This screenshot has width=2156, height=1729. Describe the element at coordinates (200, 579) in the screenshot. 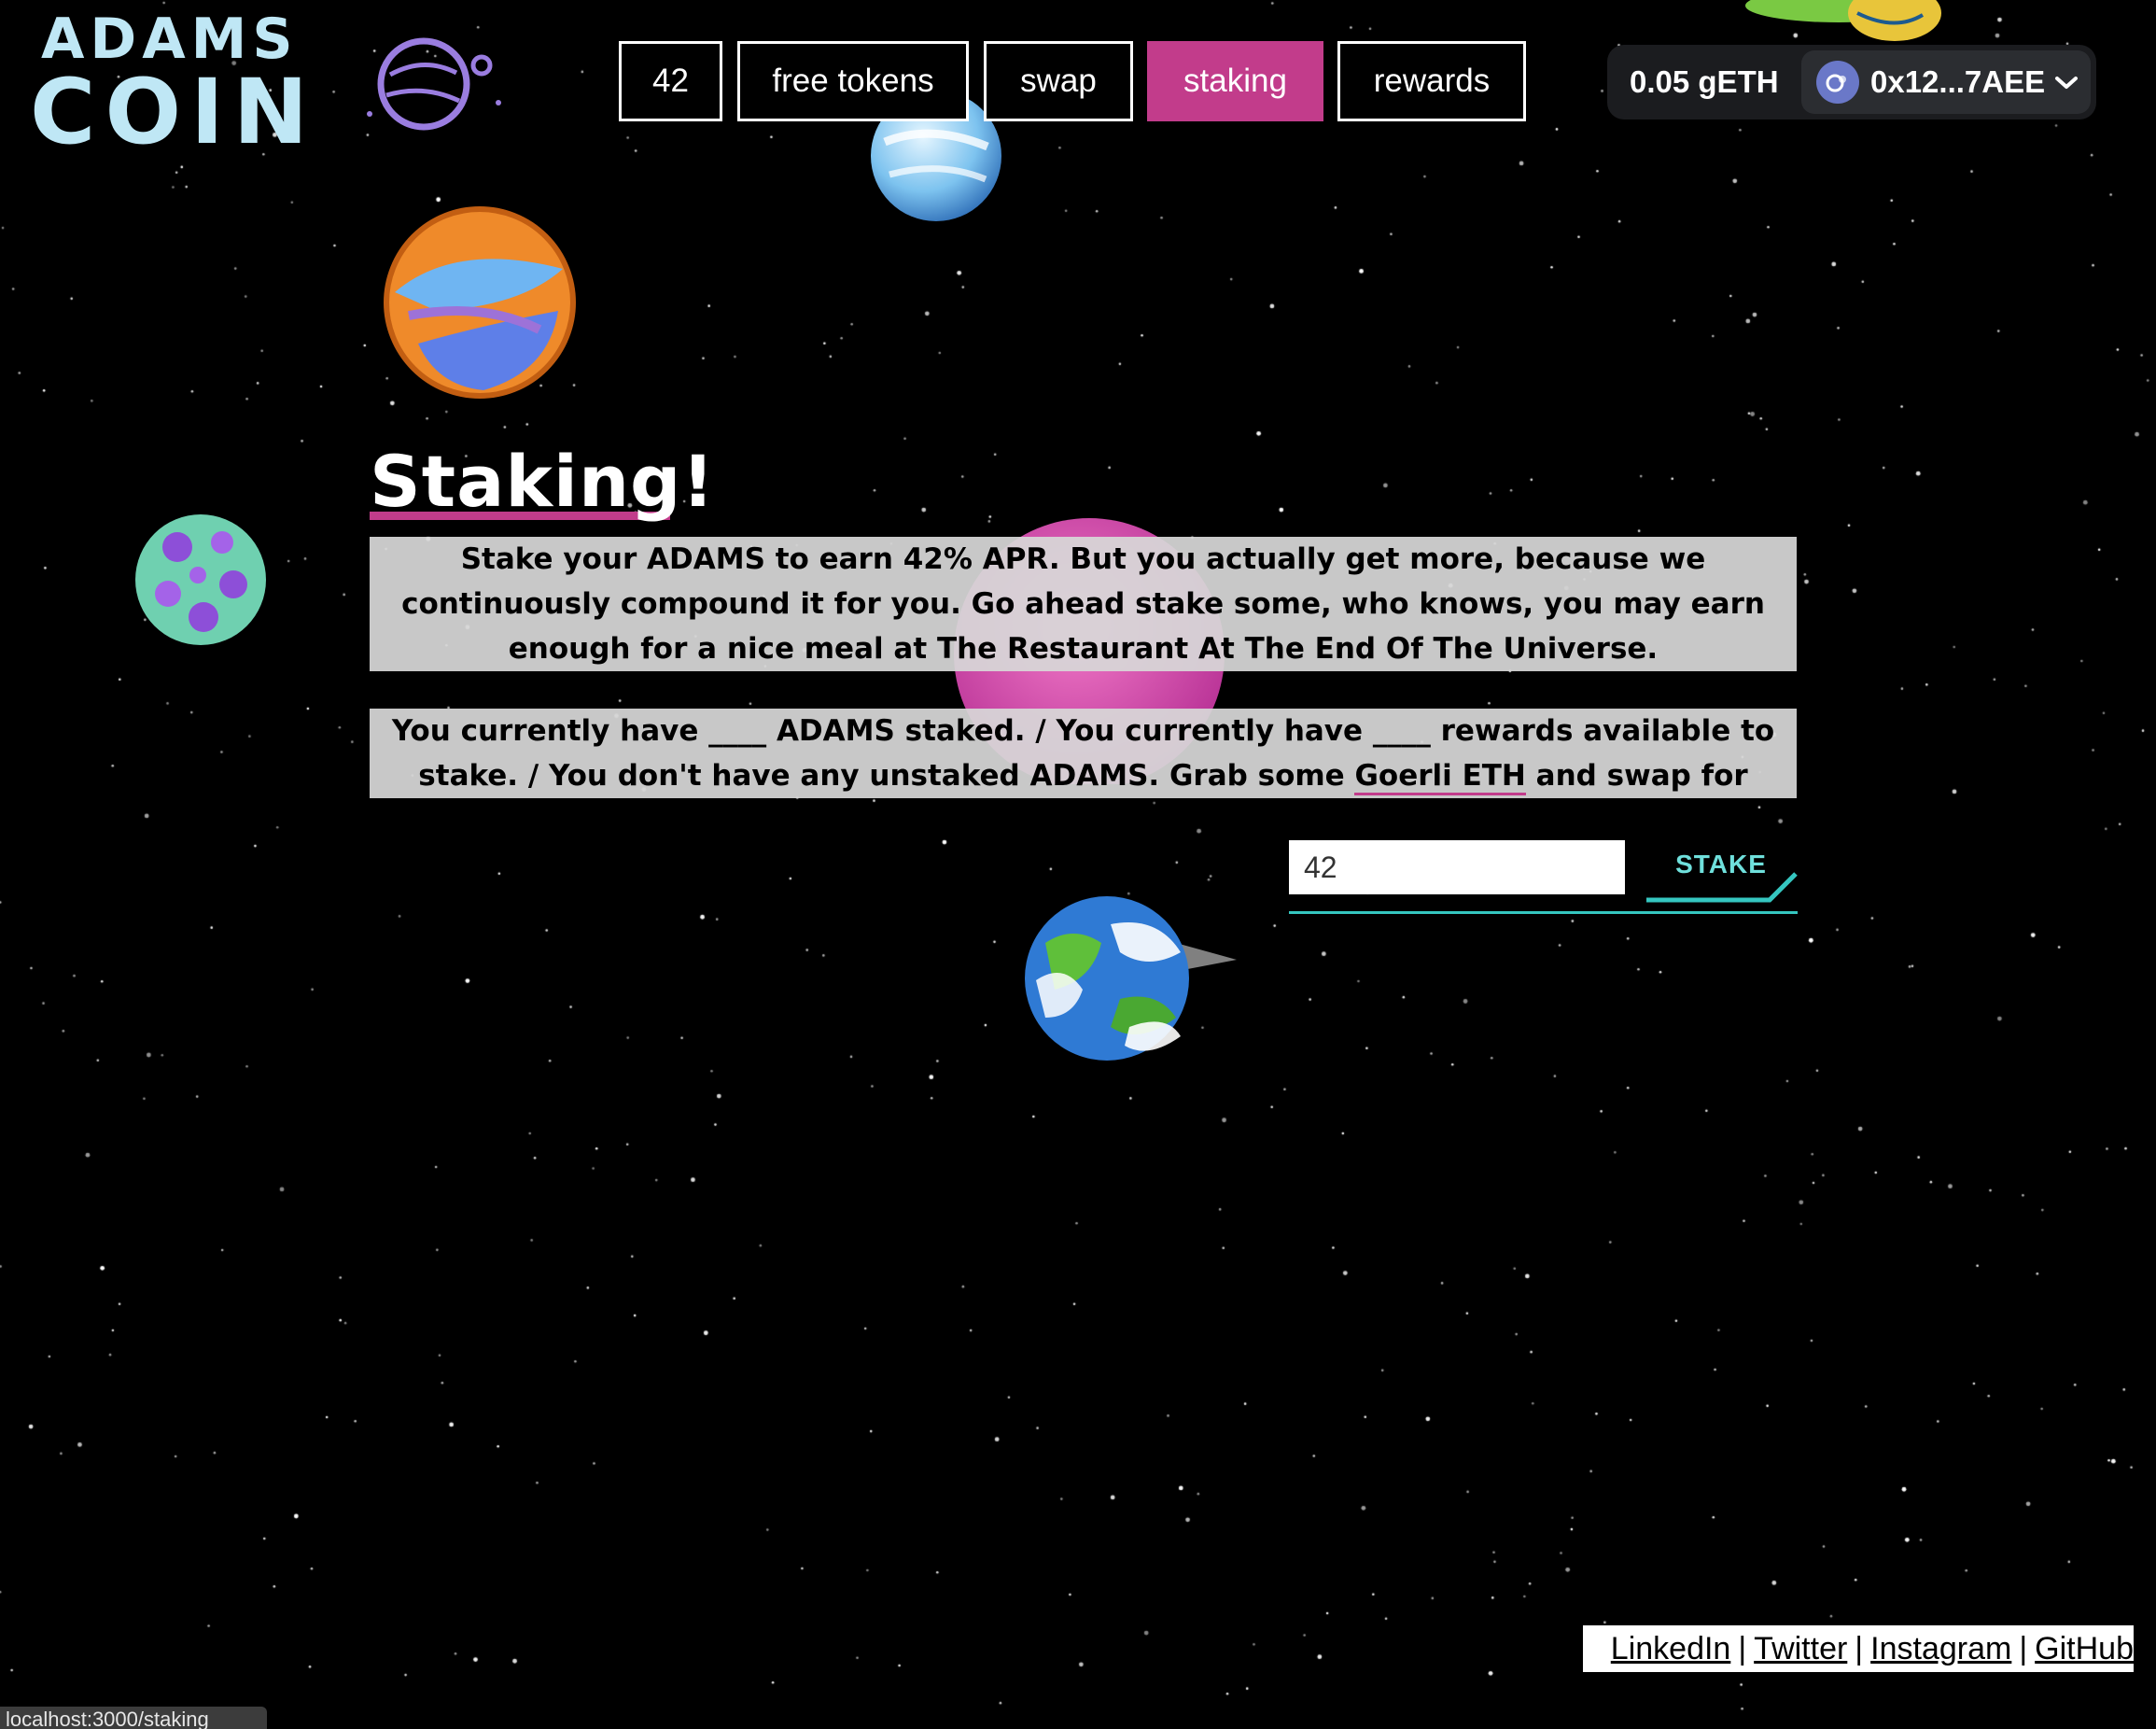

I see `asteroid-planet-decoration` at that location.